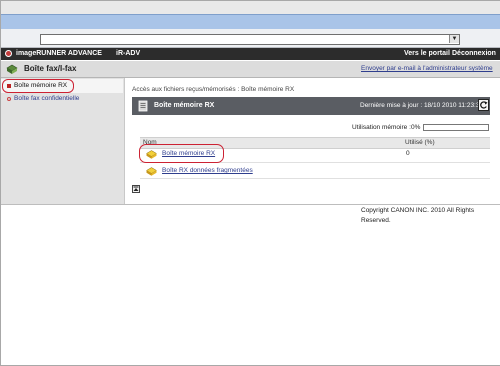 The image size is (500, 366). I want to click on memory-usage-bar, so click(456, 127).